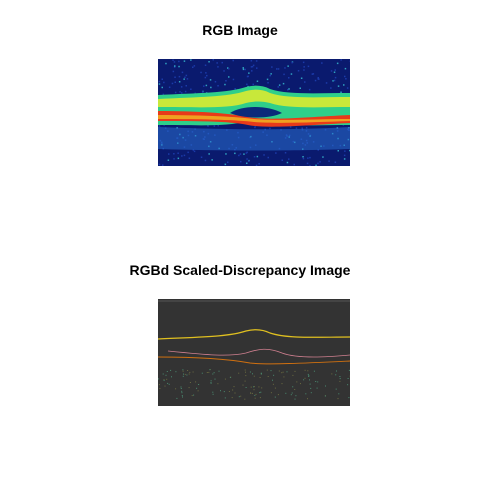 Image resolution: width=480 pixels, height=480 pixels. What do you see at coordinates (254, 112) in the screenshot?
I see `rgb-oct-svg` at bounding box center [254, 112].